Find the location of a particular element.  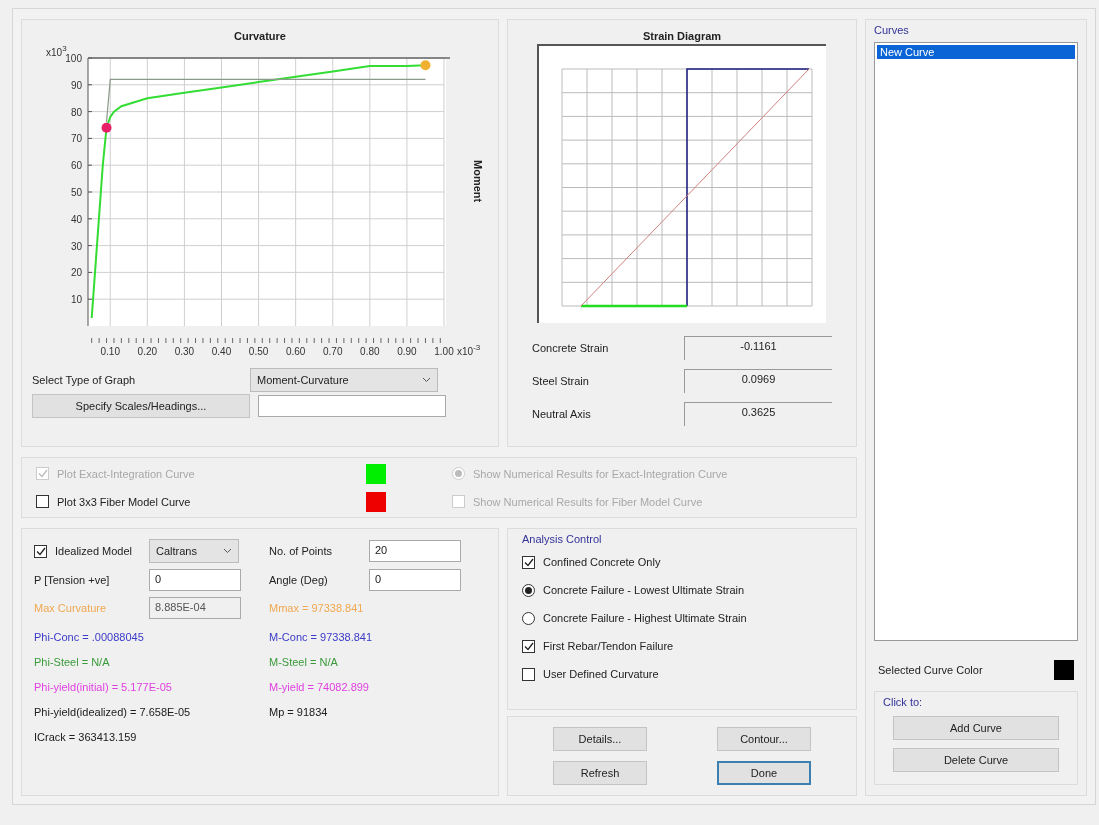

result-text: M-Conc = 97338.841 is located at coordinates (321, 637).